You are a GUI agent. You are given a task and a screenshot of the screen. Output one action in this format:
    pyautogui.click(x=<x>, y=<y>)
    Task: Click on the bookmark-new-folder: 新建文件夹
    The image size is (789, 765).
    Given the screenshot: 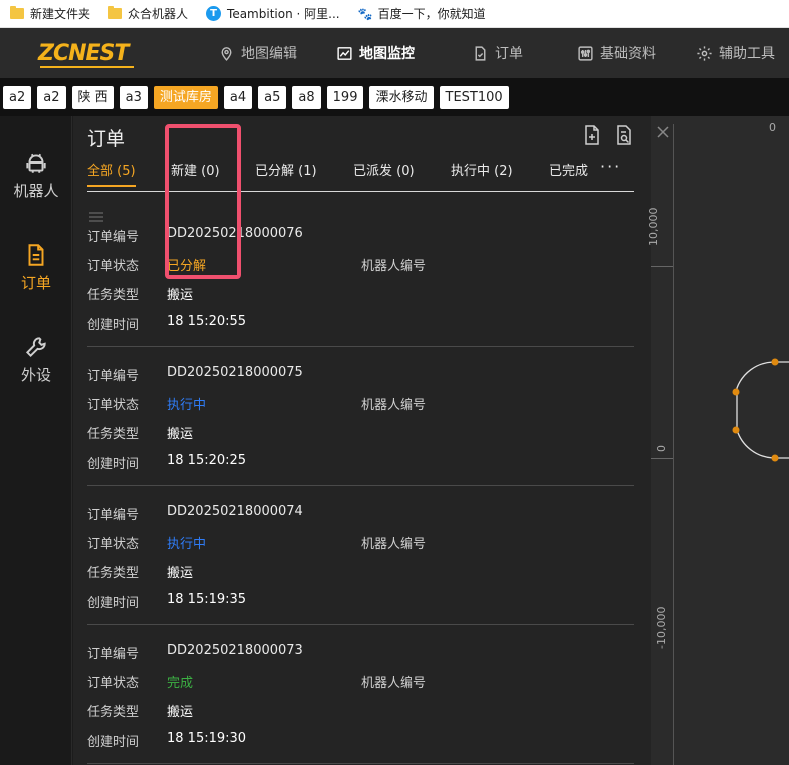 What is the action you would take?
    pyautogui.click(x=50, y=13)
    